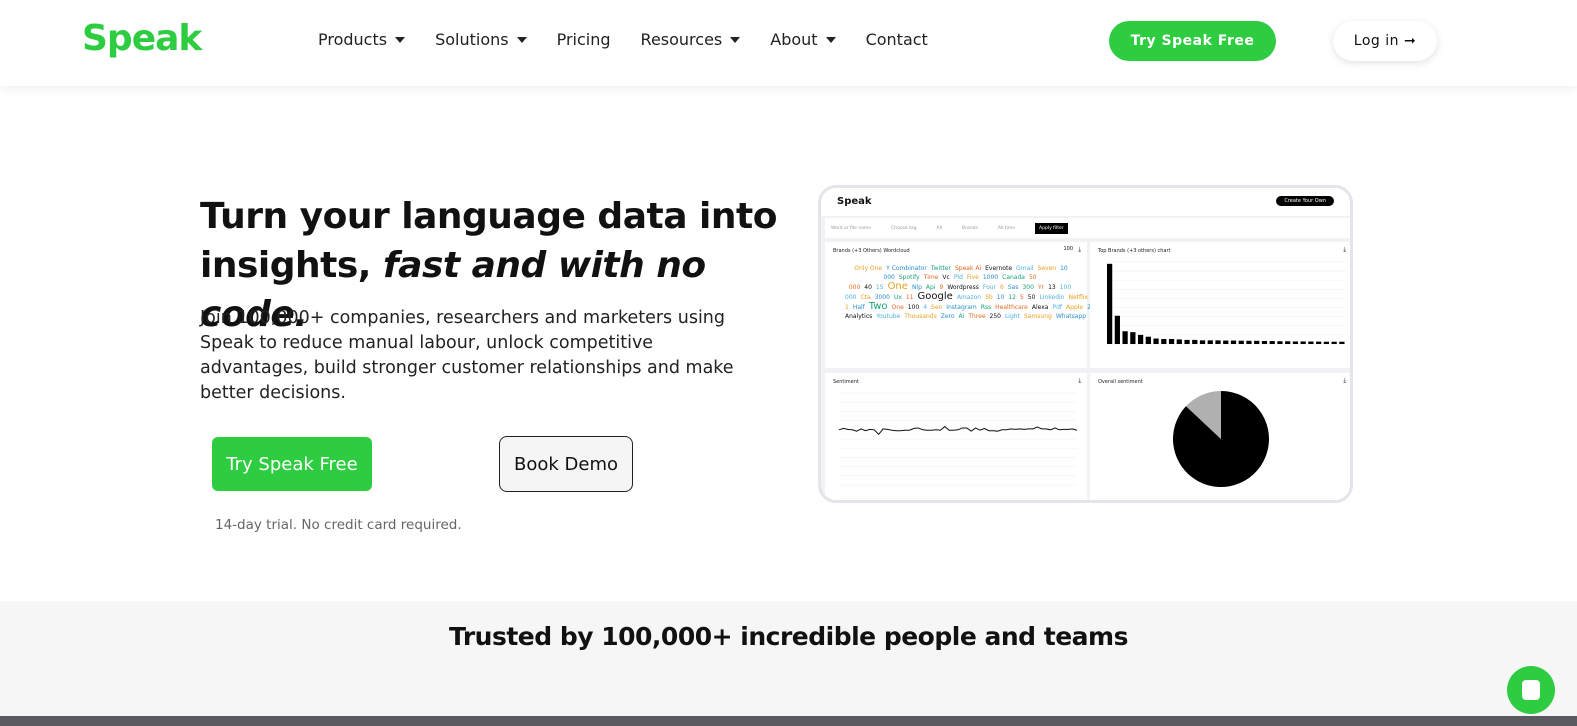 The width and height of the screenshot is (1577, 726). Describe the element at coordinates (353, 39) in the screenshot. I see `nav-label: Products` at that location.